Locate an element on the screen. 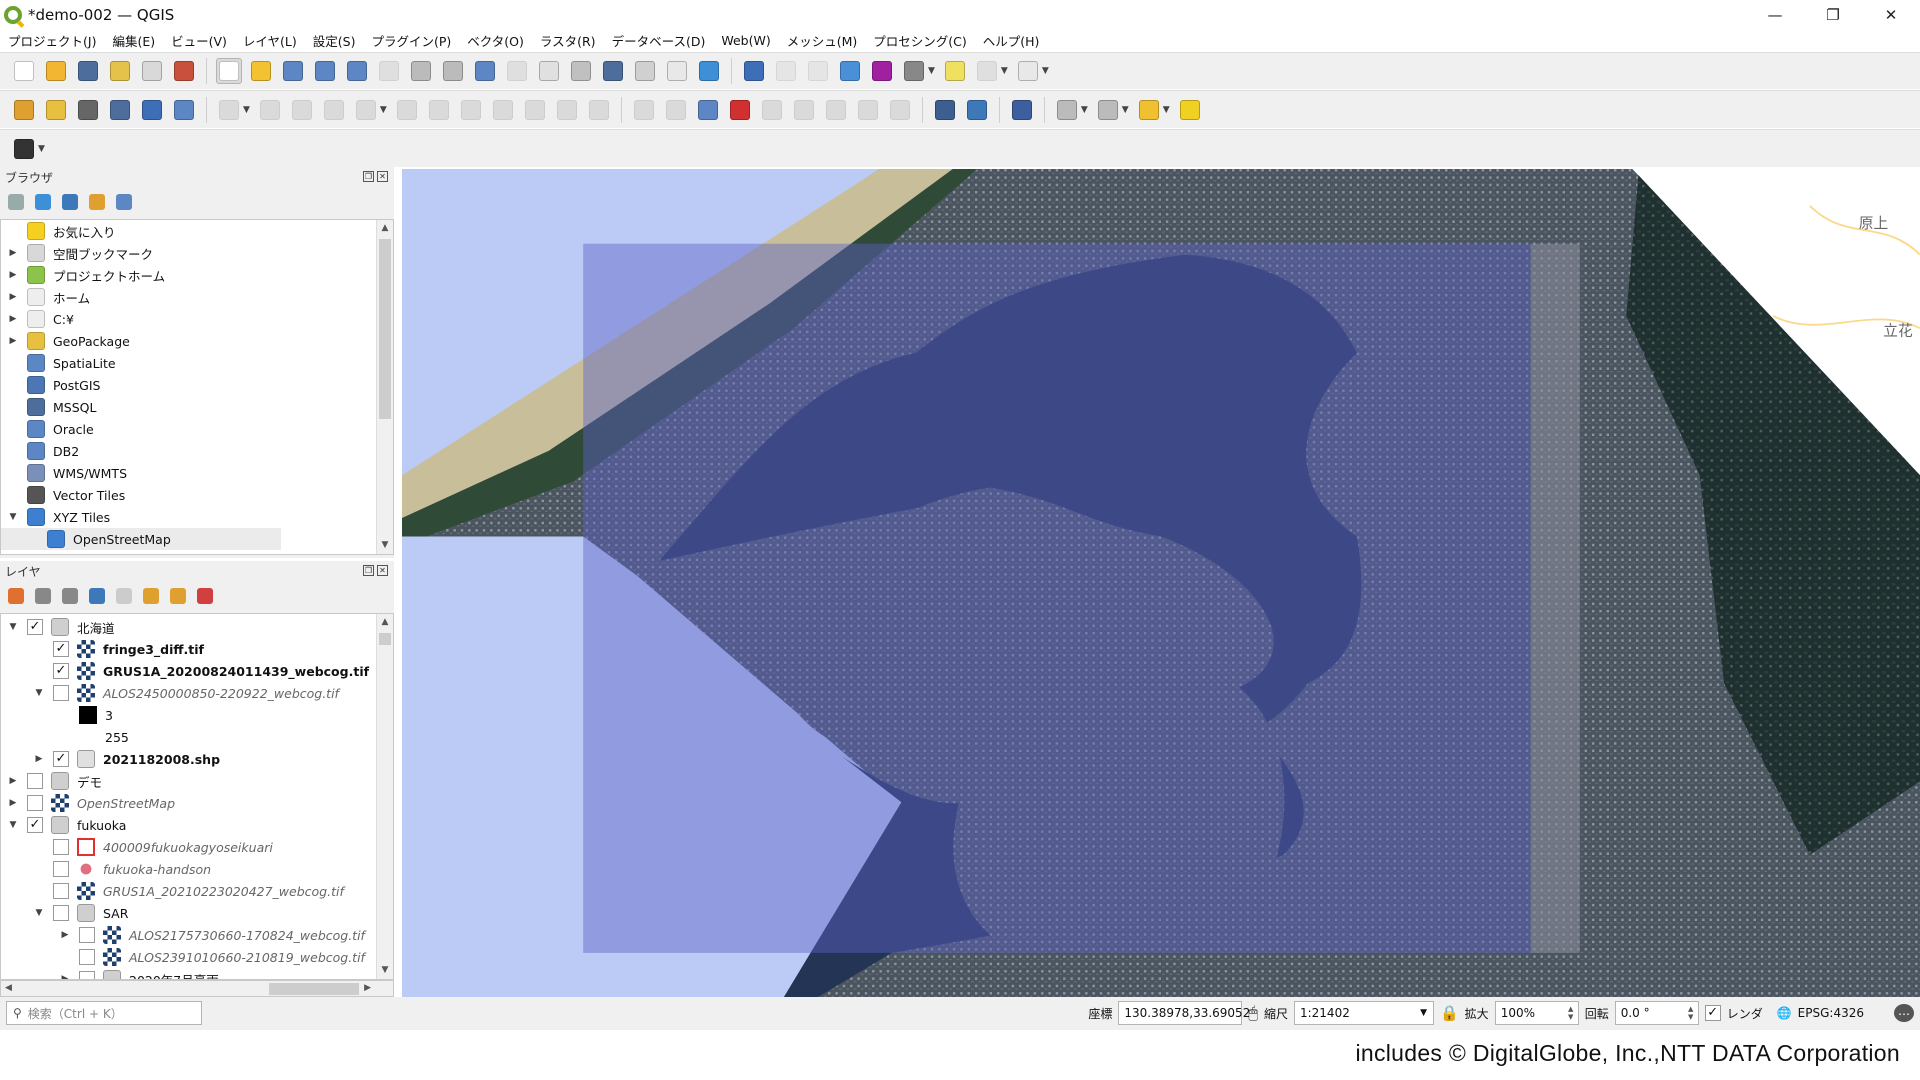 The height and width of the screenshot is (1080, 1920). zoom-full-button is located at coordinates (357, 71).